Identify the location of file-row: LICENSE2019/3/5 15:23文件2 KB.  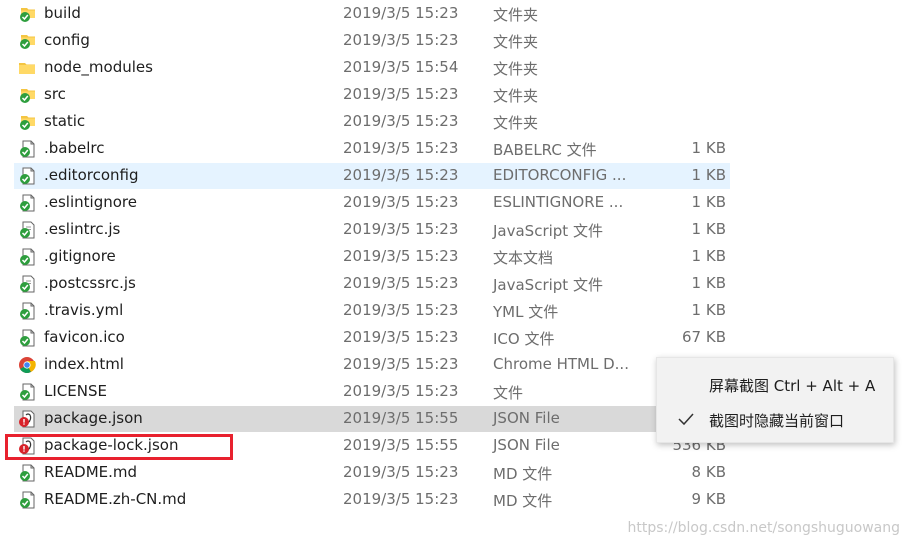
(372, 392).